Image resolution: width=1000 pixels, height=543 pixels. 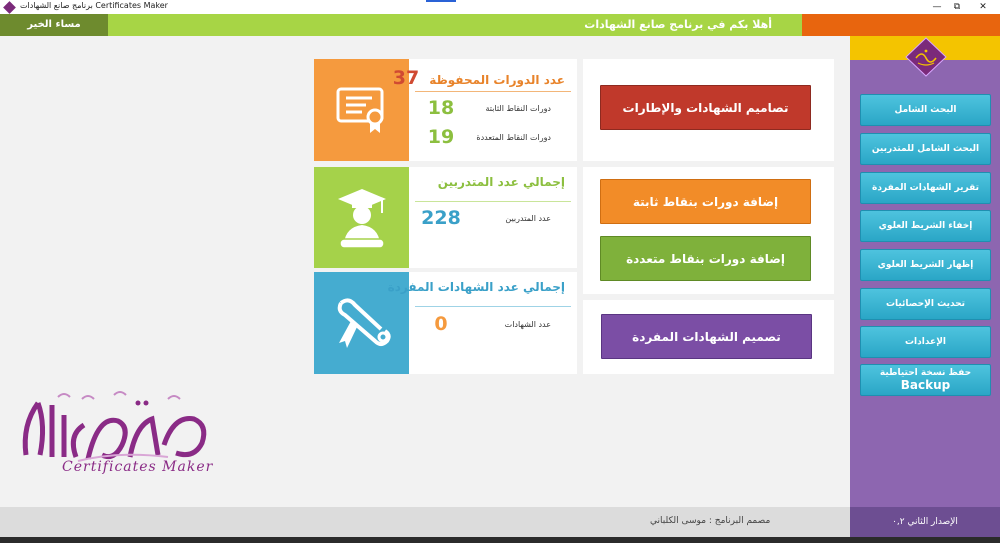 What do you see at coordinates (364, 323) in the screenshot?
I see `scroll-icon` at bounding box center [364, 323].